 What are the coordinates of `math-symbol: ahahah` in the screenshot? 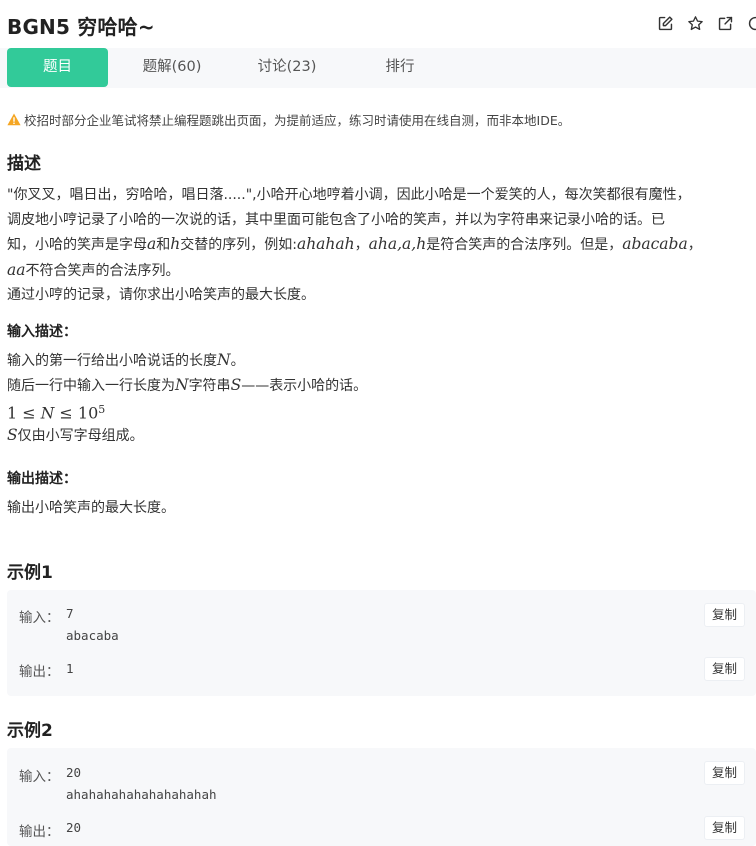 It's located at (325, 244).